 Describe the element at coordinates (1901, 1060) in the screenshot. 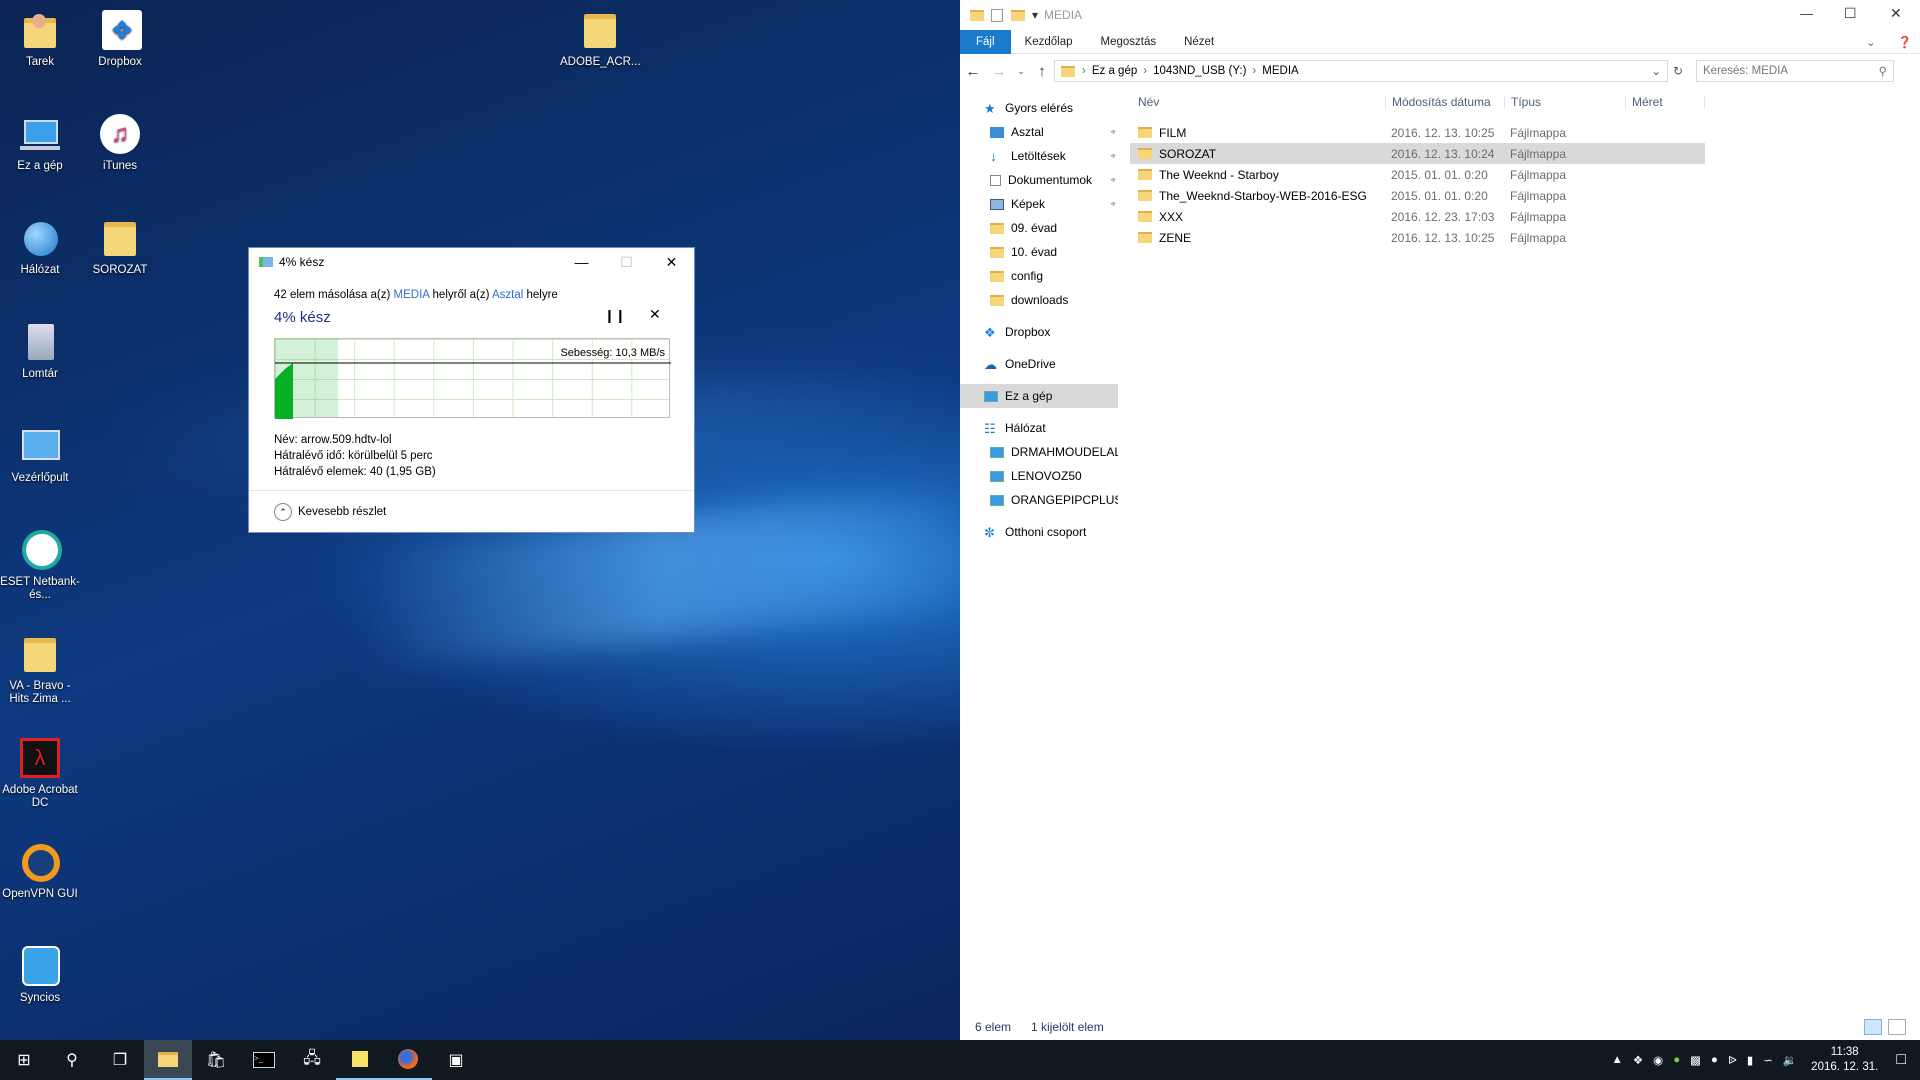

I see `action-center-icon: □` at that location.